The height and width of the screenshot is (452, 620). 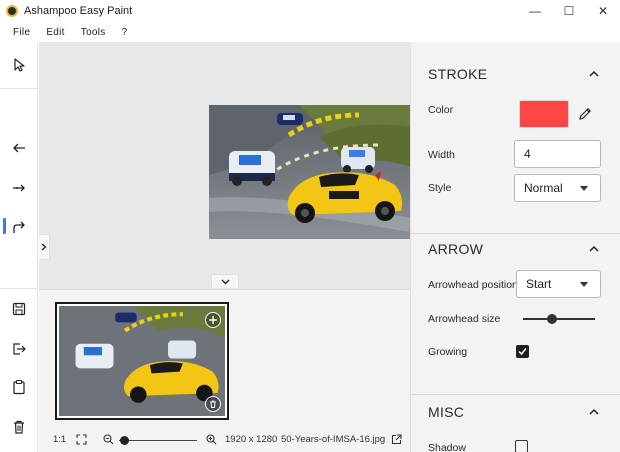 I want to click on status-bar: 1:1 1920 x 1280 50-Years-of-IMSA-16.jpg, so click(x=224, y=441).